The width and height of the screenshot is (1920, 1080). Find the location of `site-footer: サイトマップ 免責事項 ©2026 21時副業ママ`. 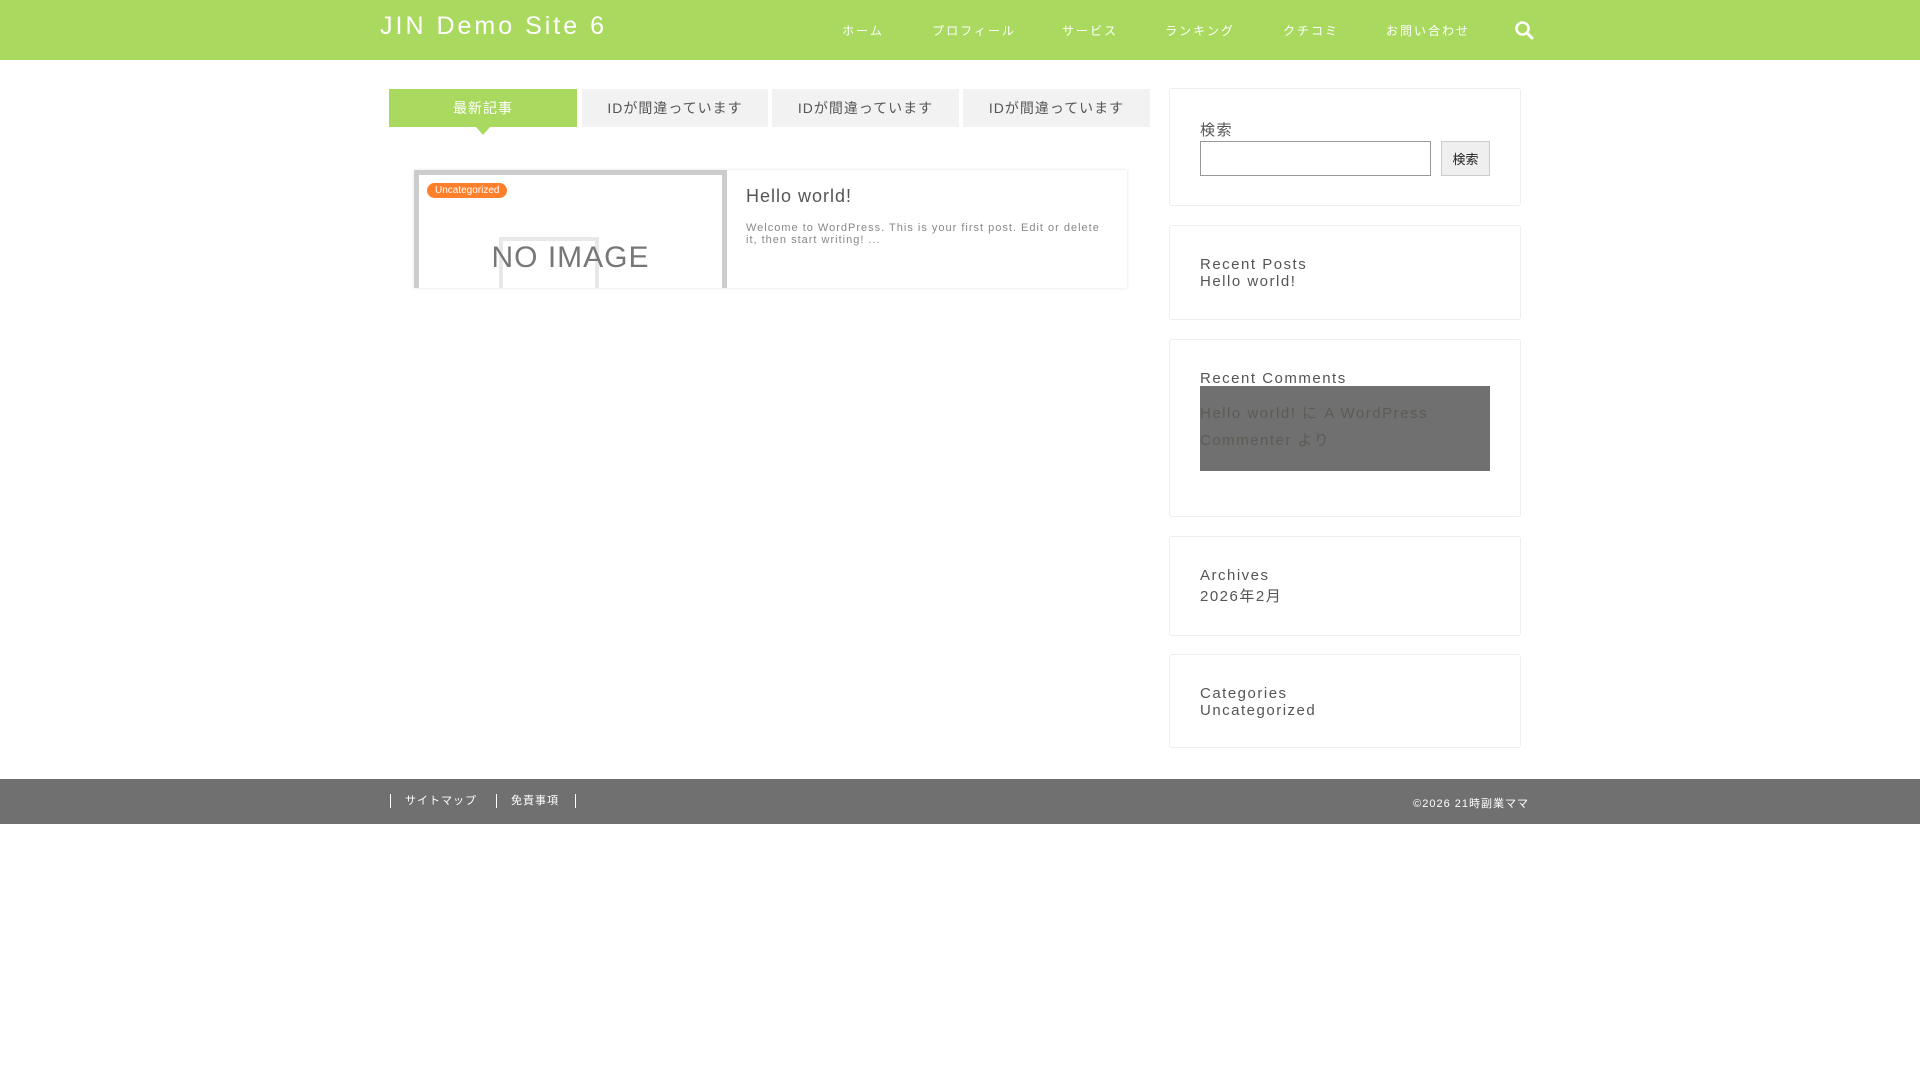

site-footer: サイトマップ 免責事項 ©2026 21時副業ママ is located at coordinates (960, 801).